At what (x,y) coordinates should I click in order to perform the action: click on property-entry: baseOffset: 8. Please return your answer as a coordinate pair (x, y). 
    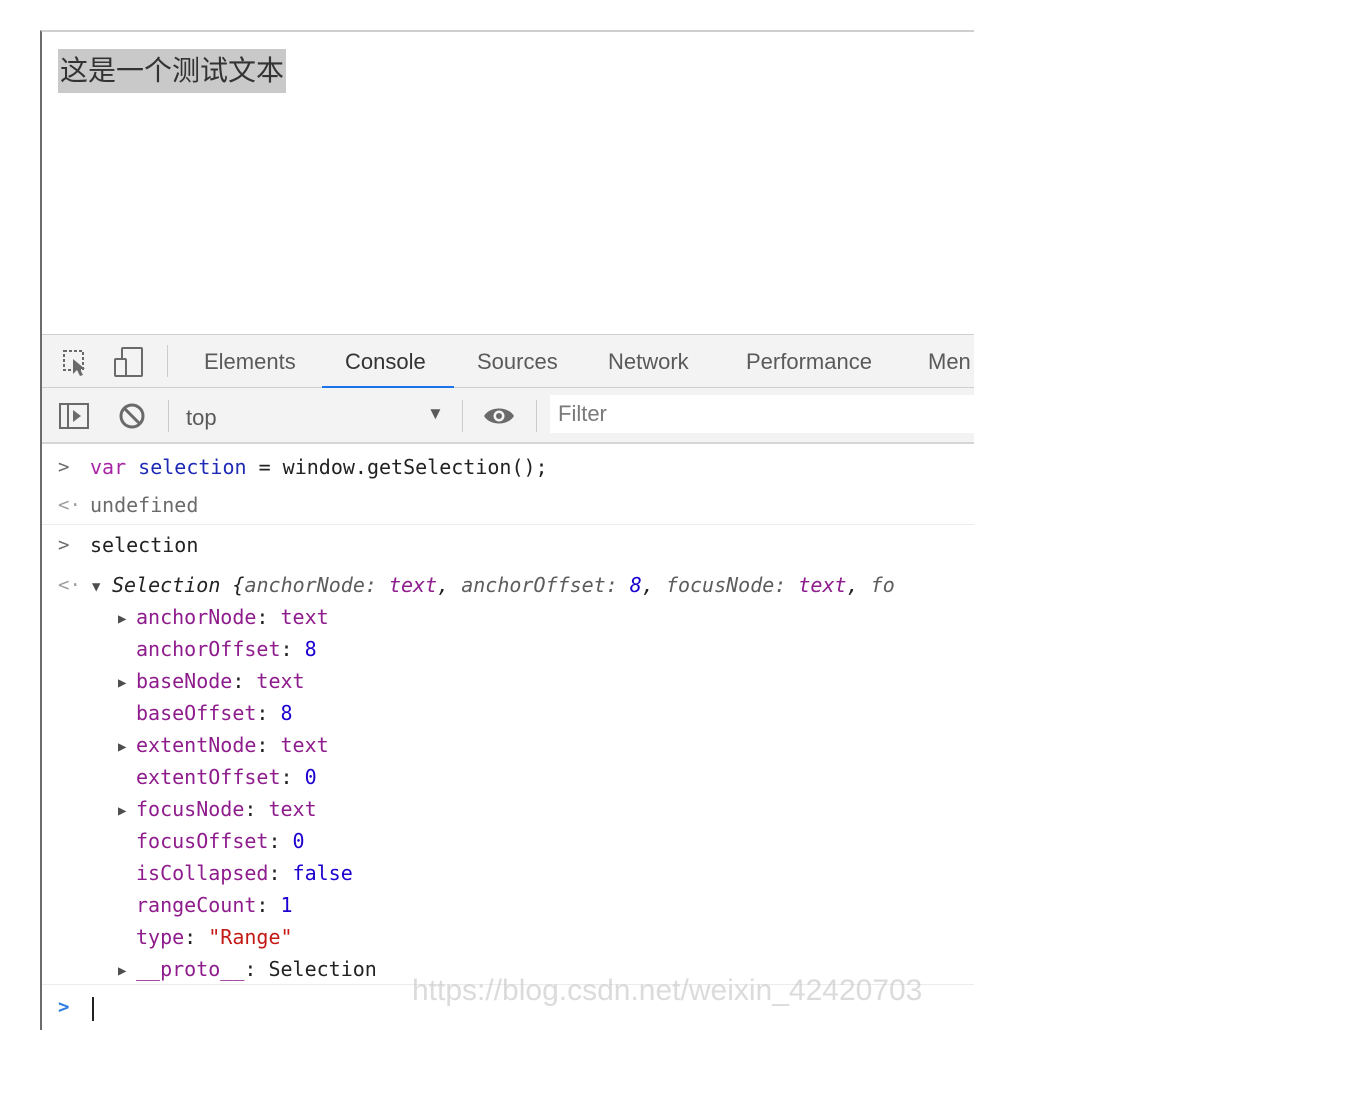
    Looking at the image, I should click on (214, 713).